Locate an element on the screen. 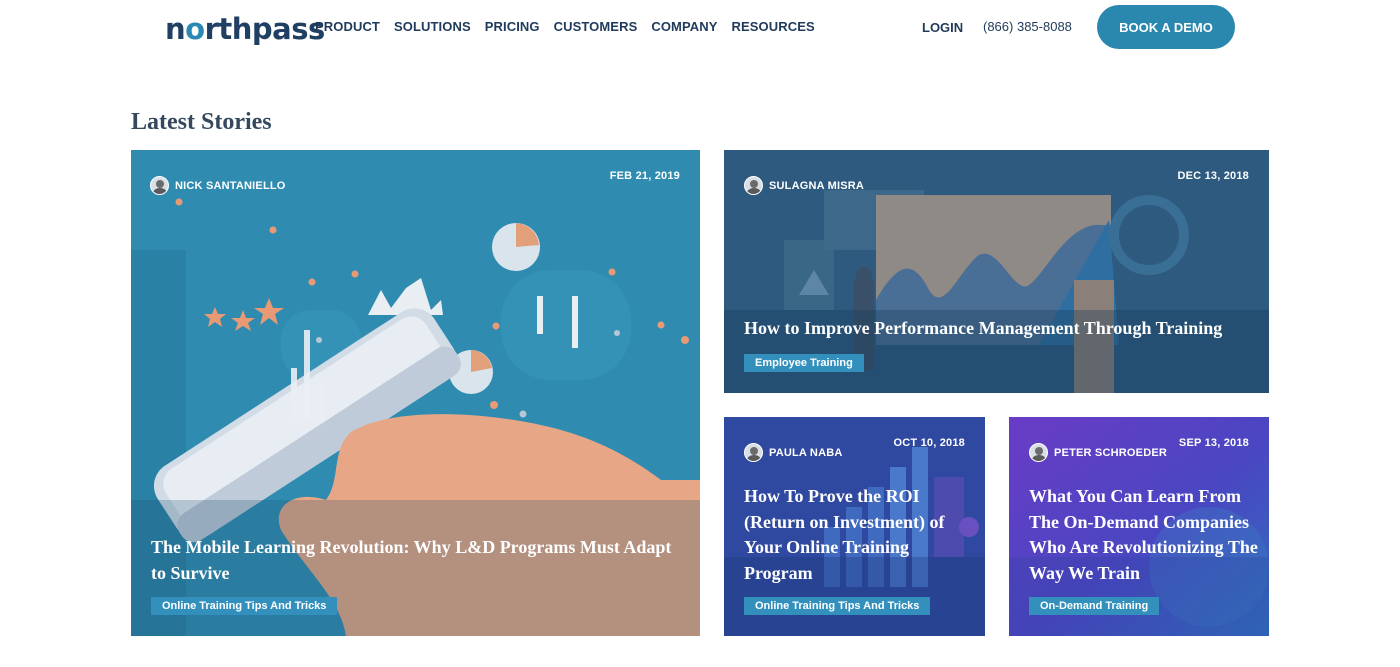 This screenshot has width=1400, height=667. story-date: SEP 13, 2018 is located at coordinates (1213, 443).